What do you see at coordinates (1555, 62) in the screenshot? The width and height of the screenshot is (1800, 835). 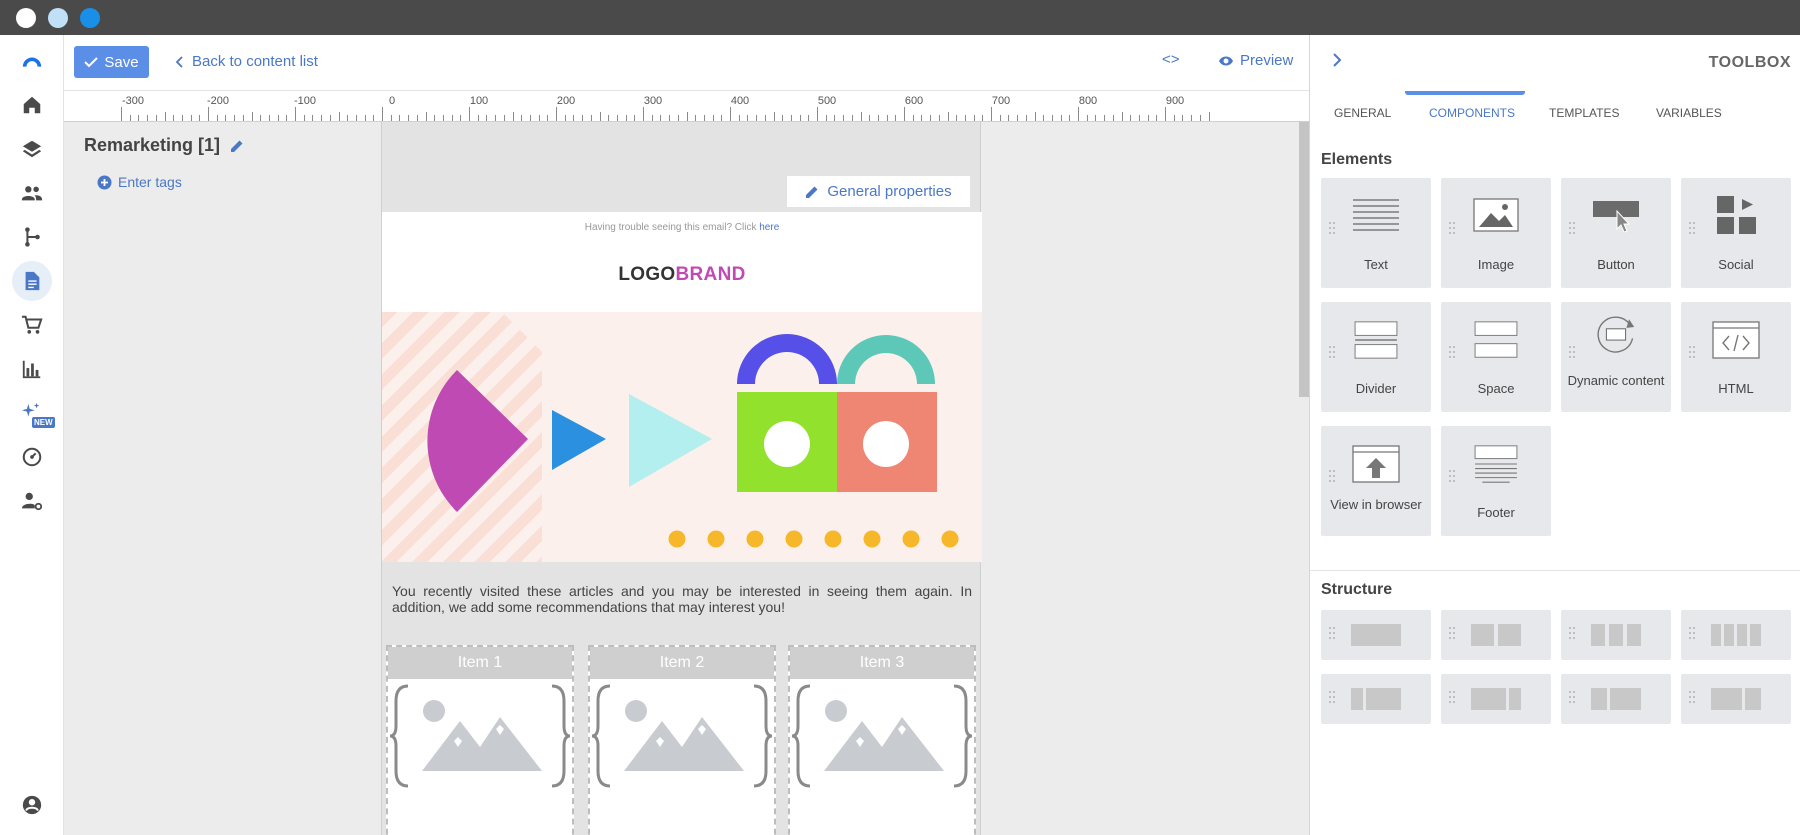 I see `toolbox-header: TOOLBOX` at bounding box center [1555, 62].